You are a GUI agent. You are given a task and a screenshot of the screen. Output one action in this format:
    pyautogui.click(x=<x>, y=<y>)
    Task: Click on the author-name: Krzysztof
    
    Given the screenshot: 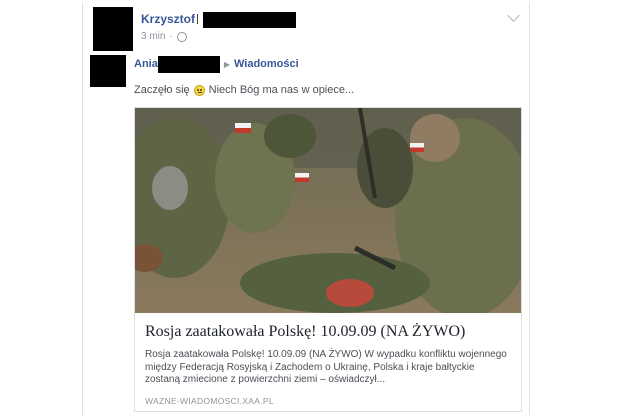 What is the action you would take?
    pyautogui.click(x=168, y=19)
    